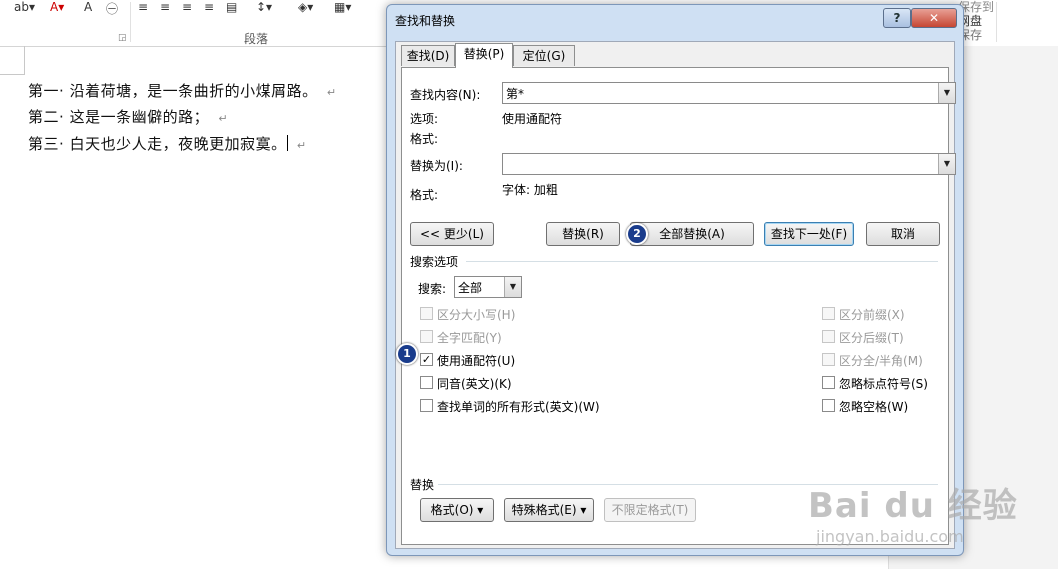  What do you see at coordinates (122, 38) in the screenshot?
I see `font-dialog-launcher-icon: ◲` at bounding box center [122, 38].